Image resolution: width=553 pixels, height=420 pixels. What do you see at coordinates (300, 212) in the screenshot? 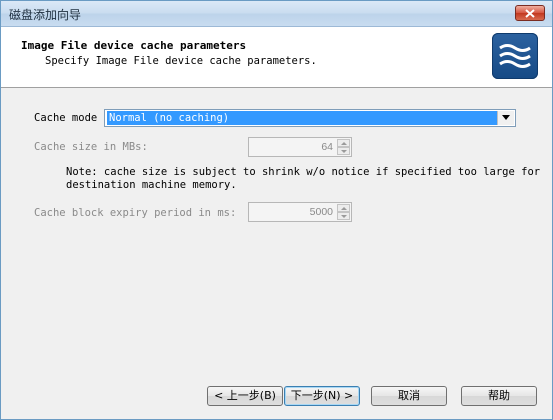
I see `cache-expiry-stepper: 5000` at bounding box center [300, 212].